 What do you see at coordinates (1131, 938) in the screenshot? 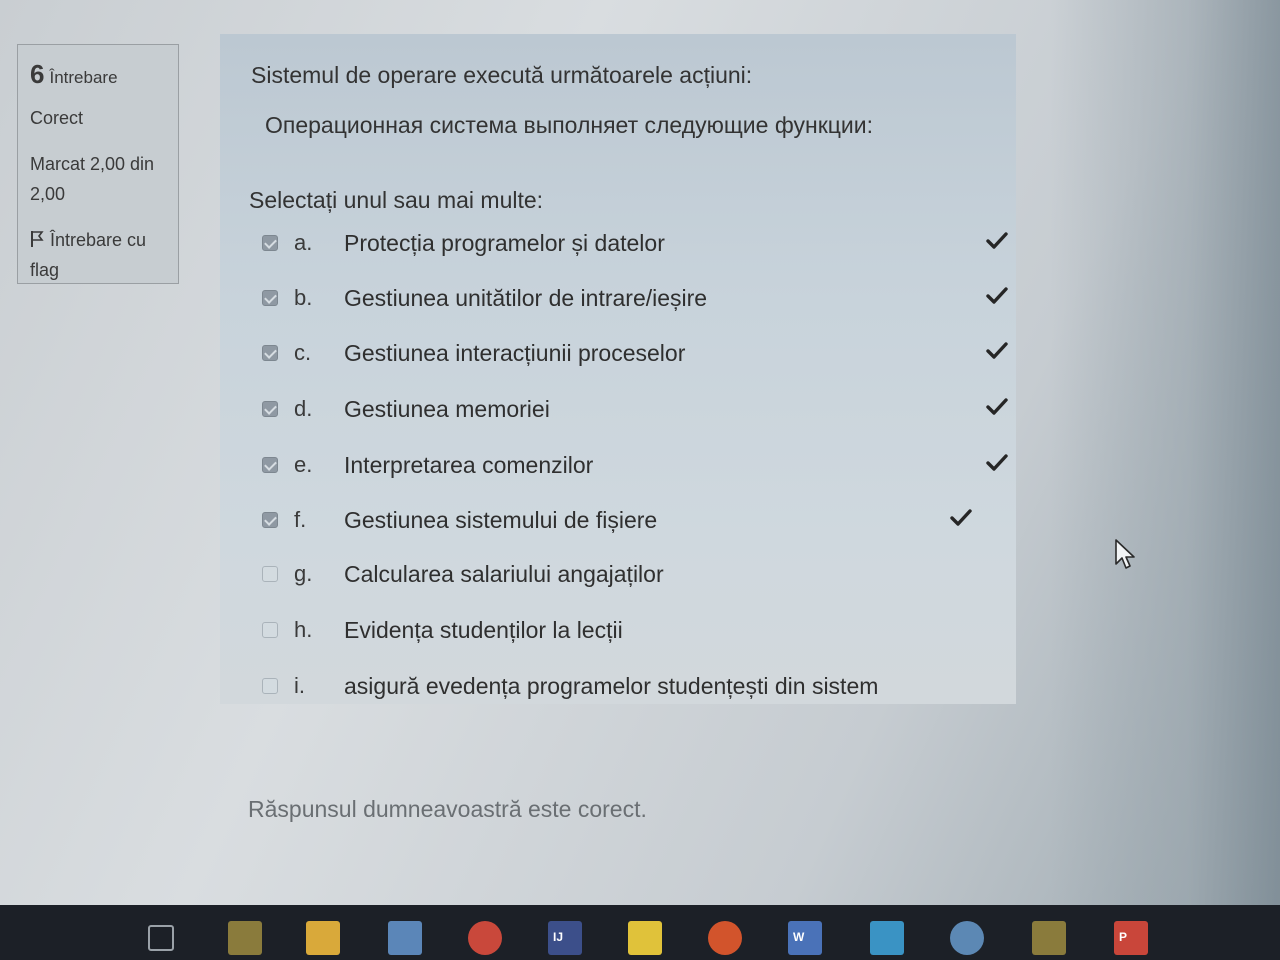
I see `powerpoint-icon: P` at bounding box center [1131, 938].